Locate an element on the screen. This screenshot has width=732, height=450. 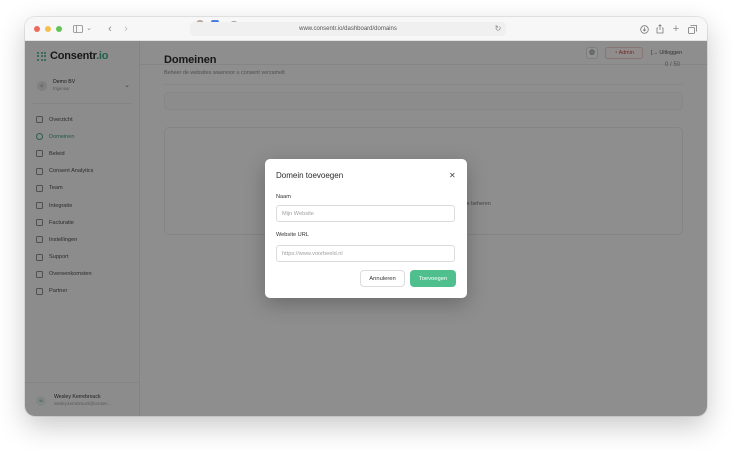
download-icon is located at coordinates (644, 29).